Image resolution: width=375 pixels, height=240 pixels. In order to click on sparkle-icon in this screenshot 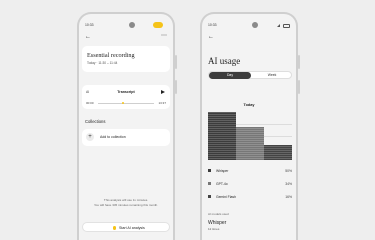, I will do `click(115, 228)`.